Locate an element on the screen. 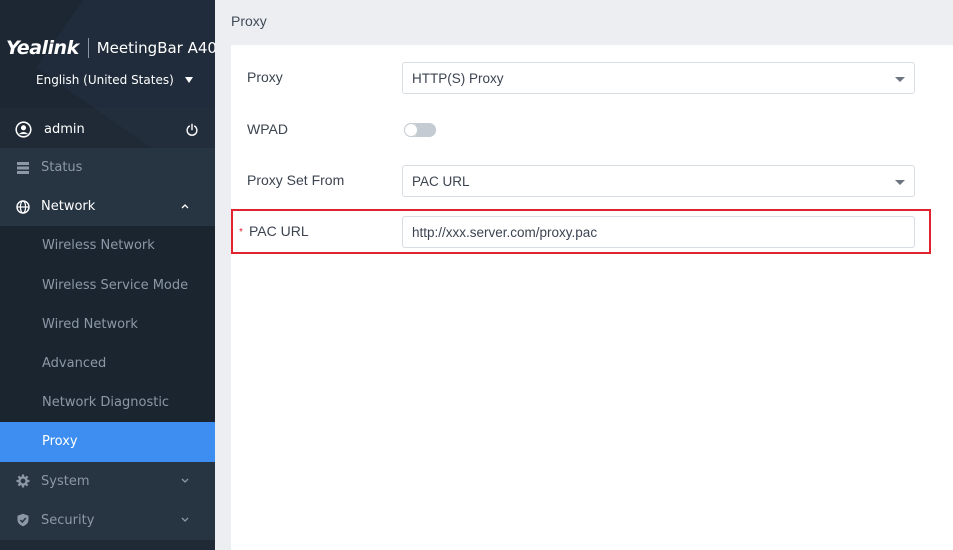 The height and width of the screenshot is (550, 953). globe-icon is located at coordinates (23, 207).